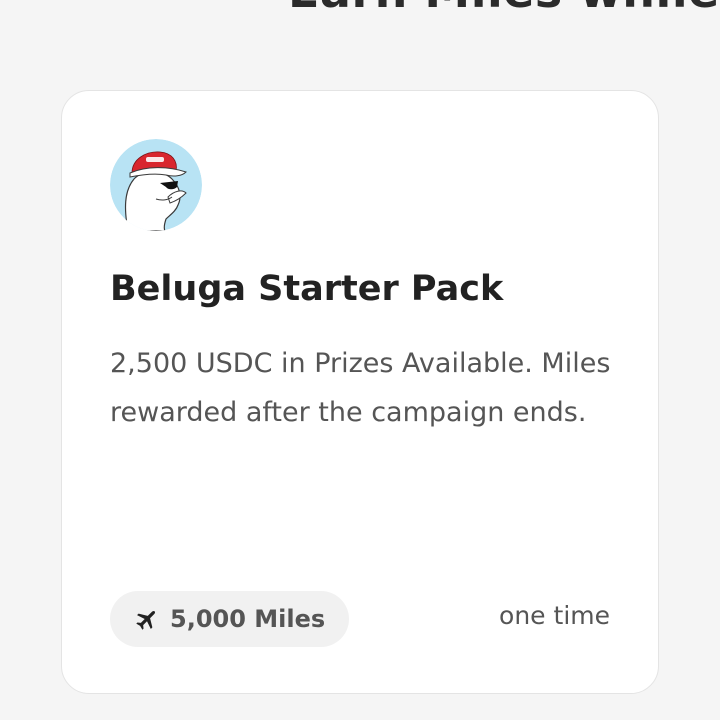 The image size is (720, 720). I want to click on miles-amount: 5,000 Miles, so click(248, 619).